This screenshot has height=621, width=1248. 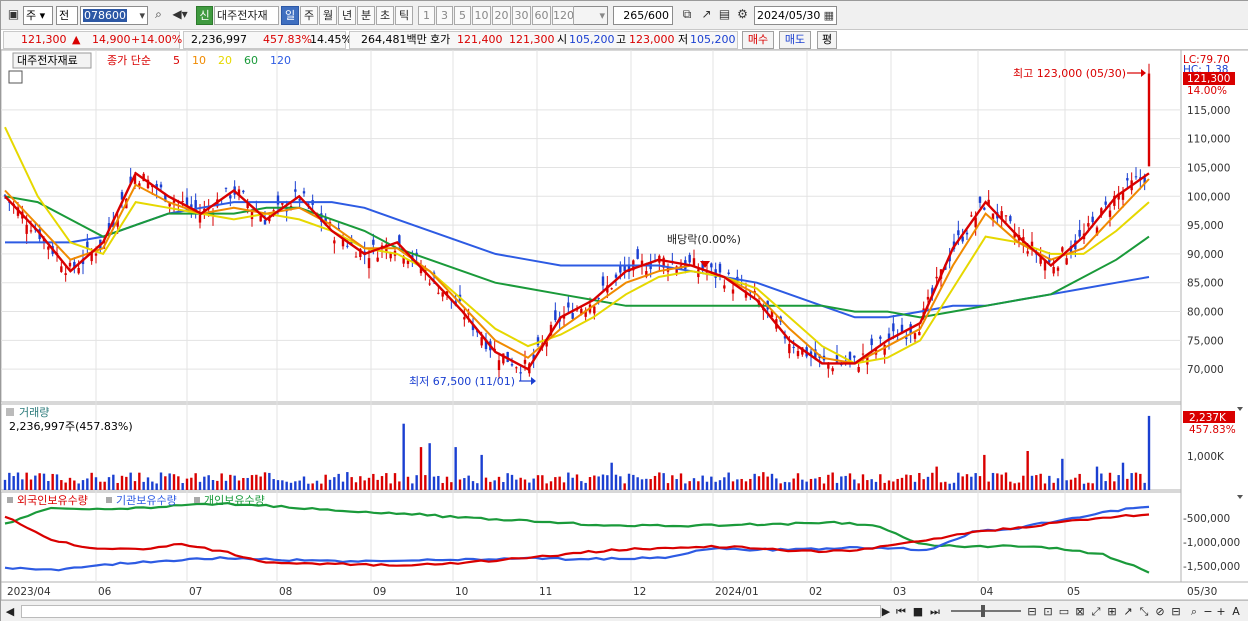 I want to click on period-tab-6: 틱, so click(x=404, y=15).